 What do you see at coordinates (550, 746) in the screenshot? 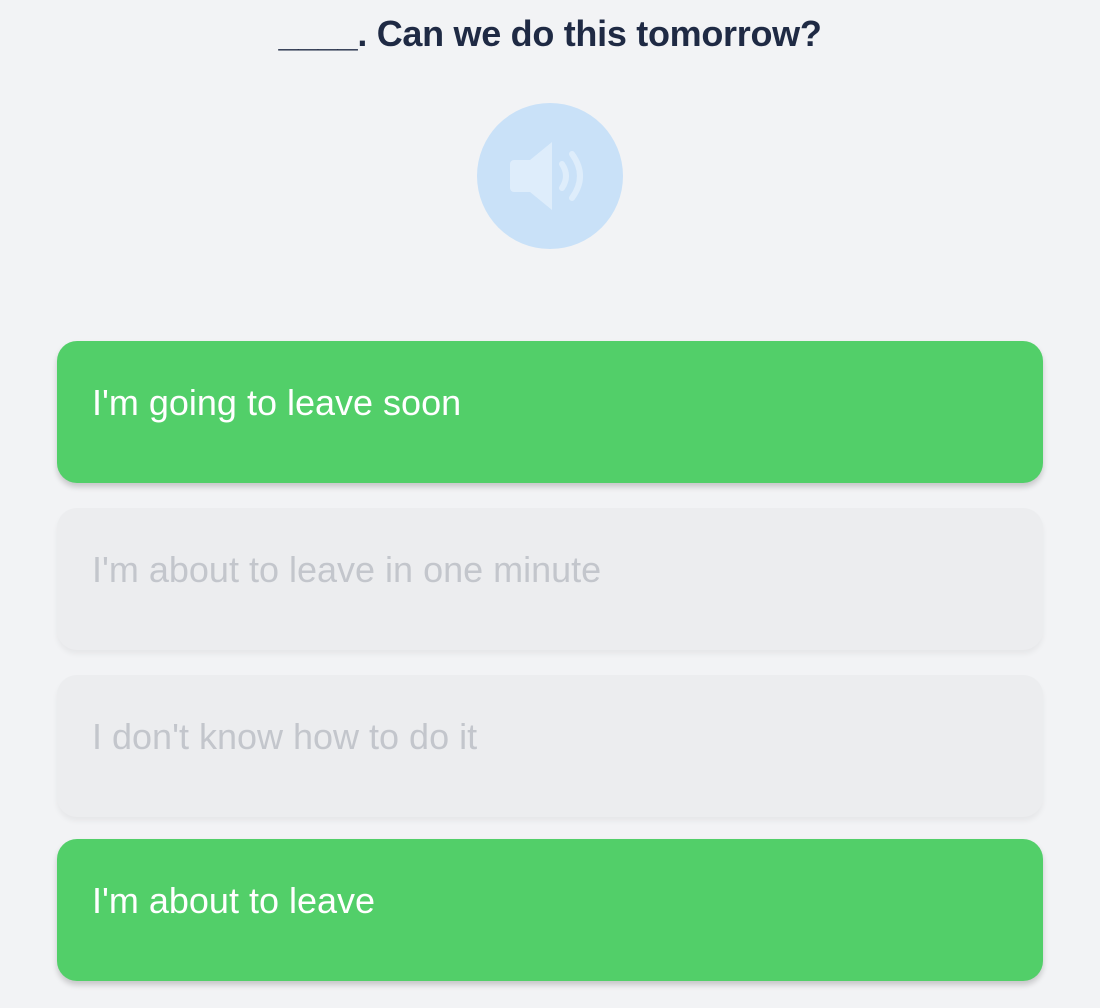
I see `answer-option-3: I don't know how to do it` at bounding box center [550, 746].